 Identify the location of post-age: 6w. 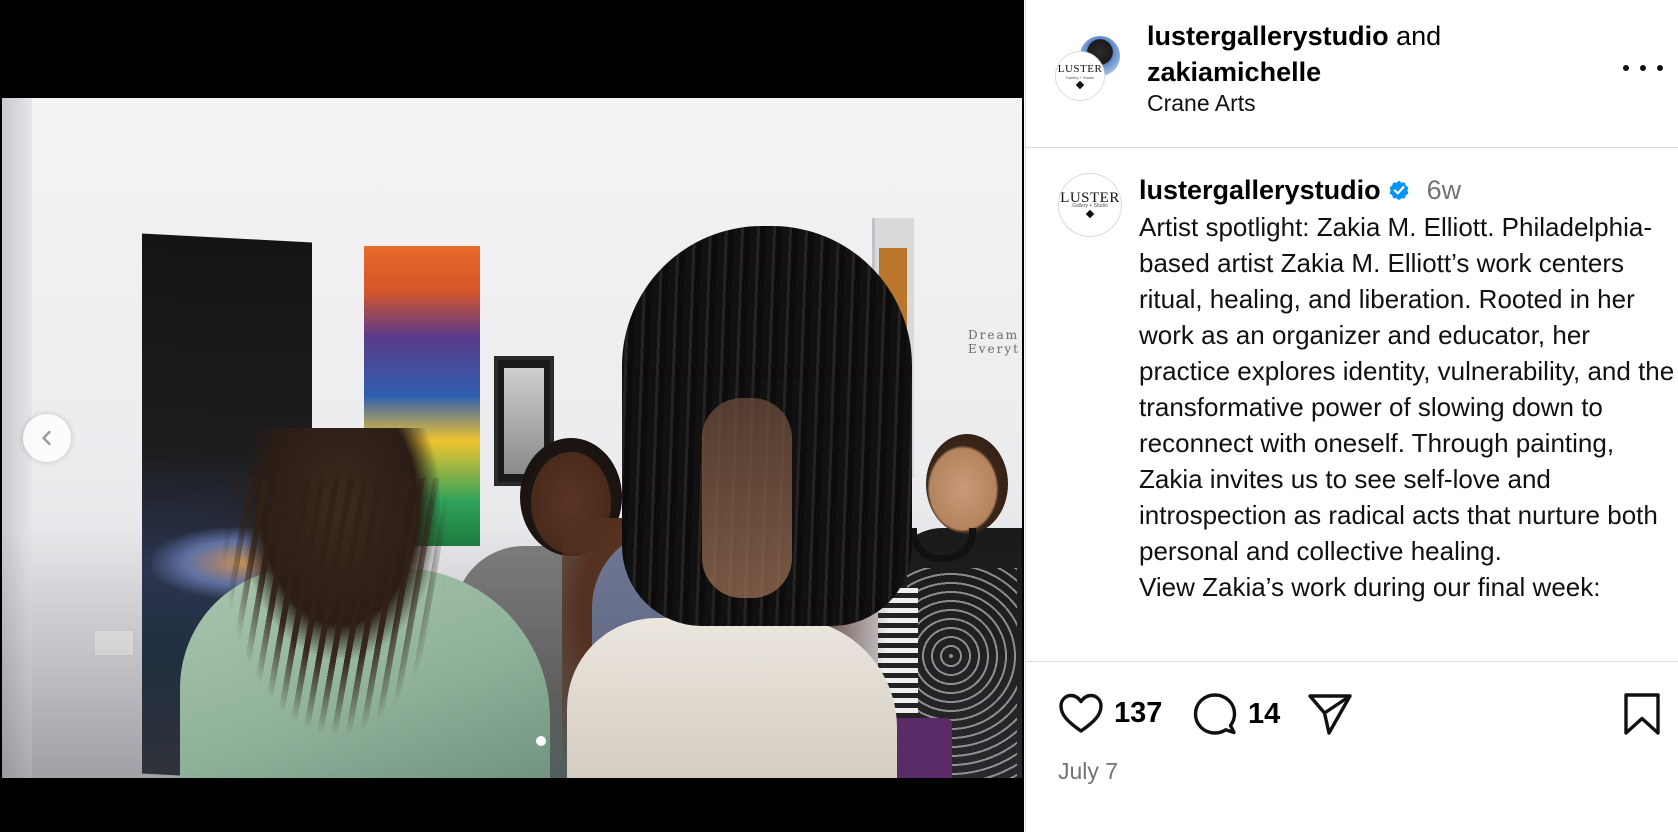
(1444, 190).